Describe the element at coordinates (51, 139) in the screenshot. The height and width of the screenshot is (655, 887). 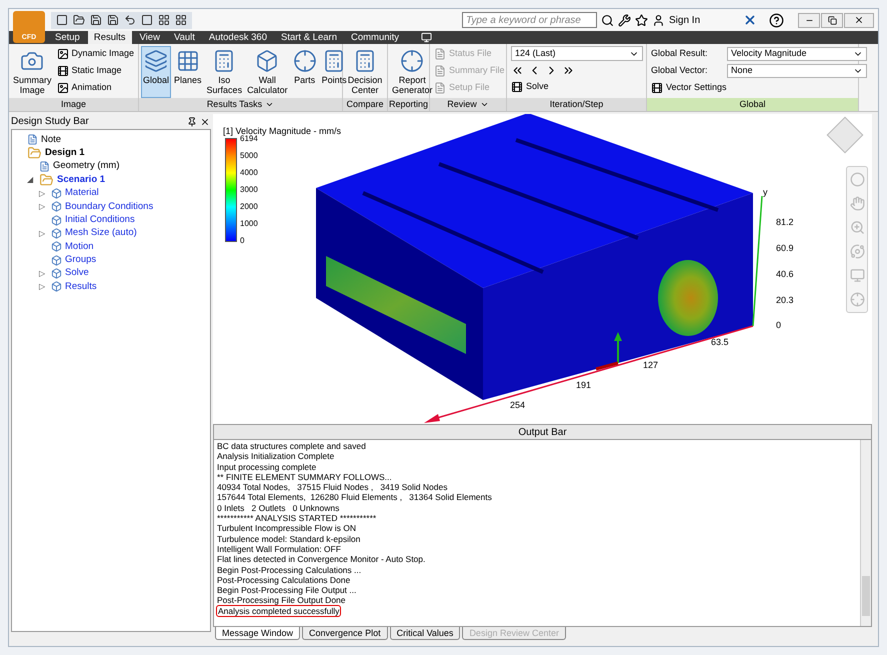
I see `tree-item: Note` at that location.